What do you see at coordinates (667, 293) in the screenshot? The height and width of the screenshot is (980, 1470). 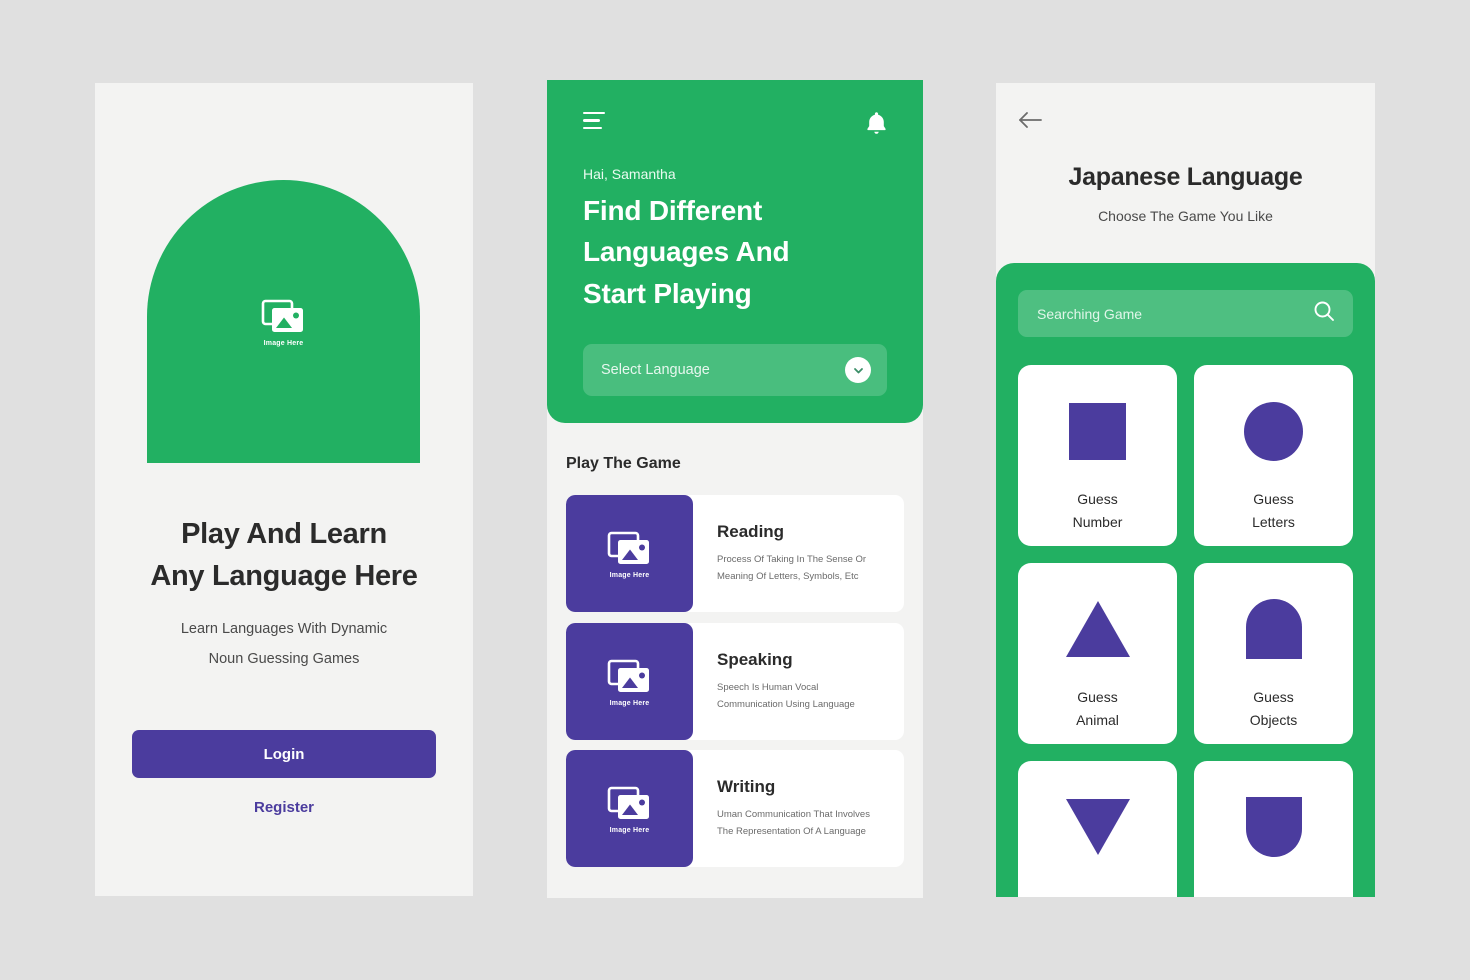 I see `home-heading-line-3: Start Playing` at bounding box center [667, 293].